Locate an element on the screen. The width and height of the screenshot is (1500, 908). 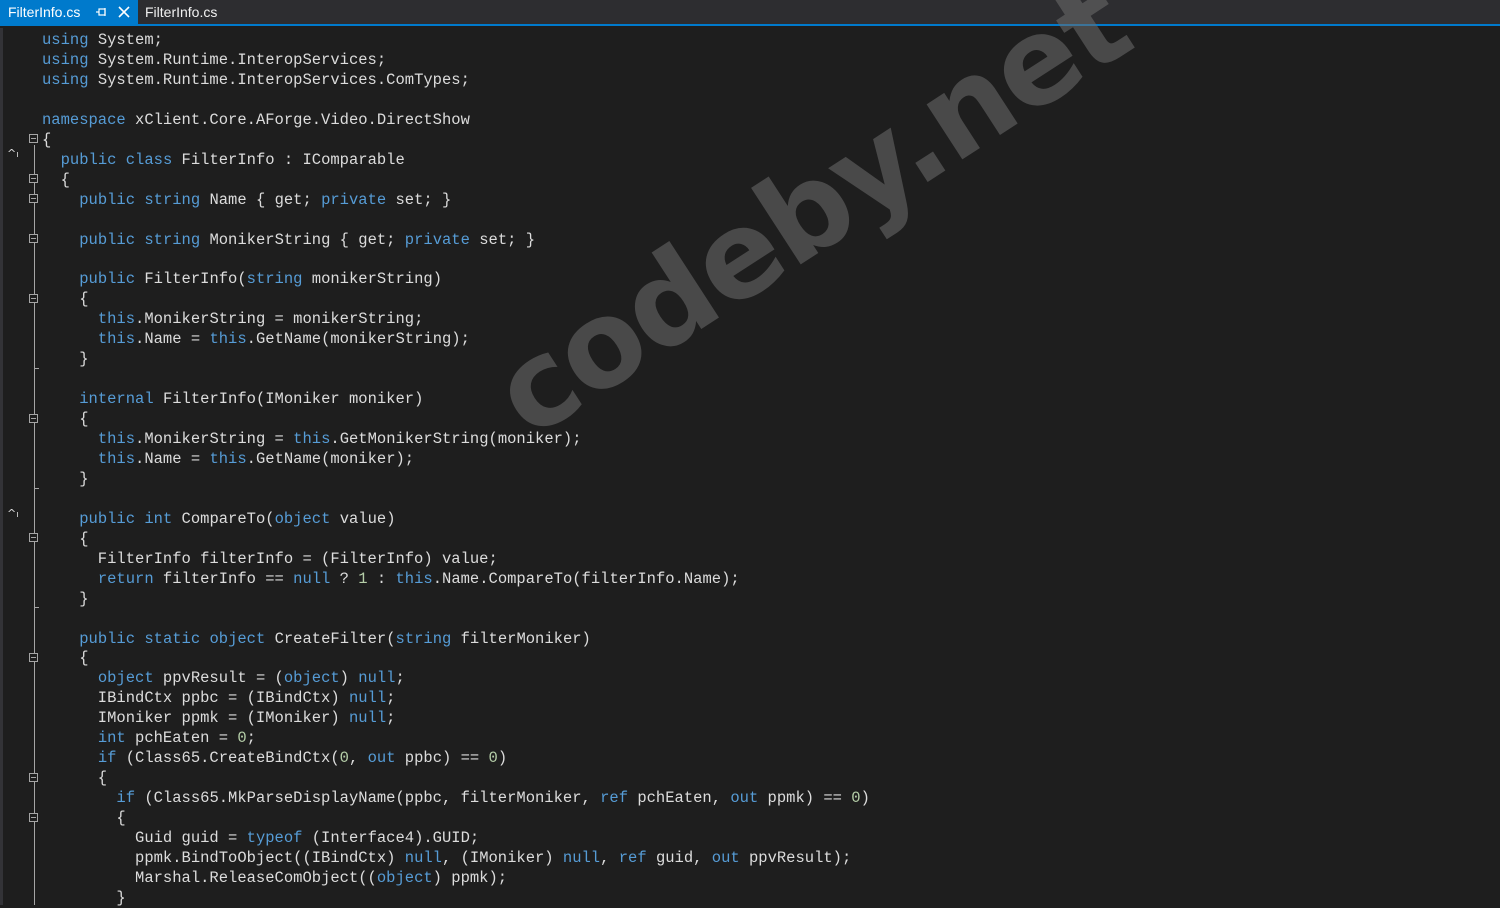
code-line: IBindCtx ppbc = (IBindCtx) null; is located at coordinates (219, 698).